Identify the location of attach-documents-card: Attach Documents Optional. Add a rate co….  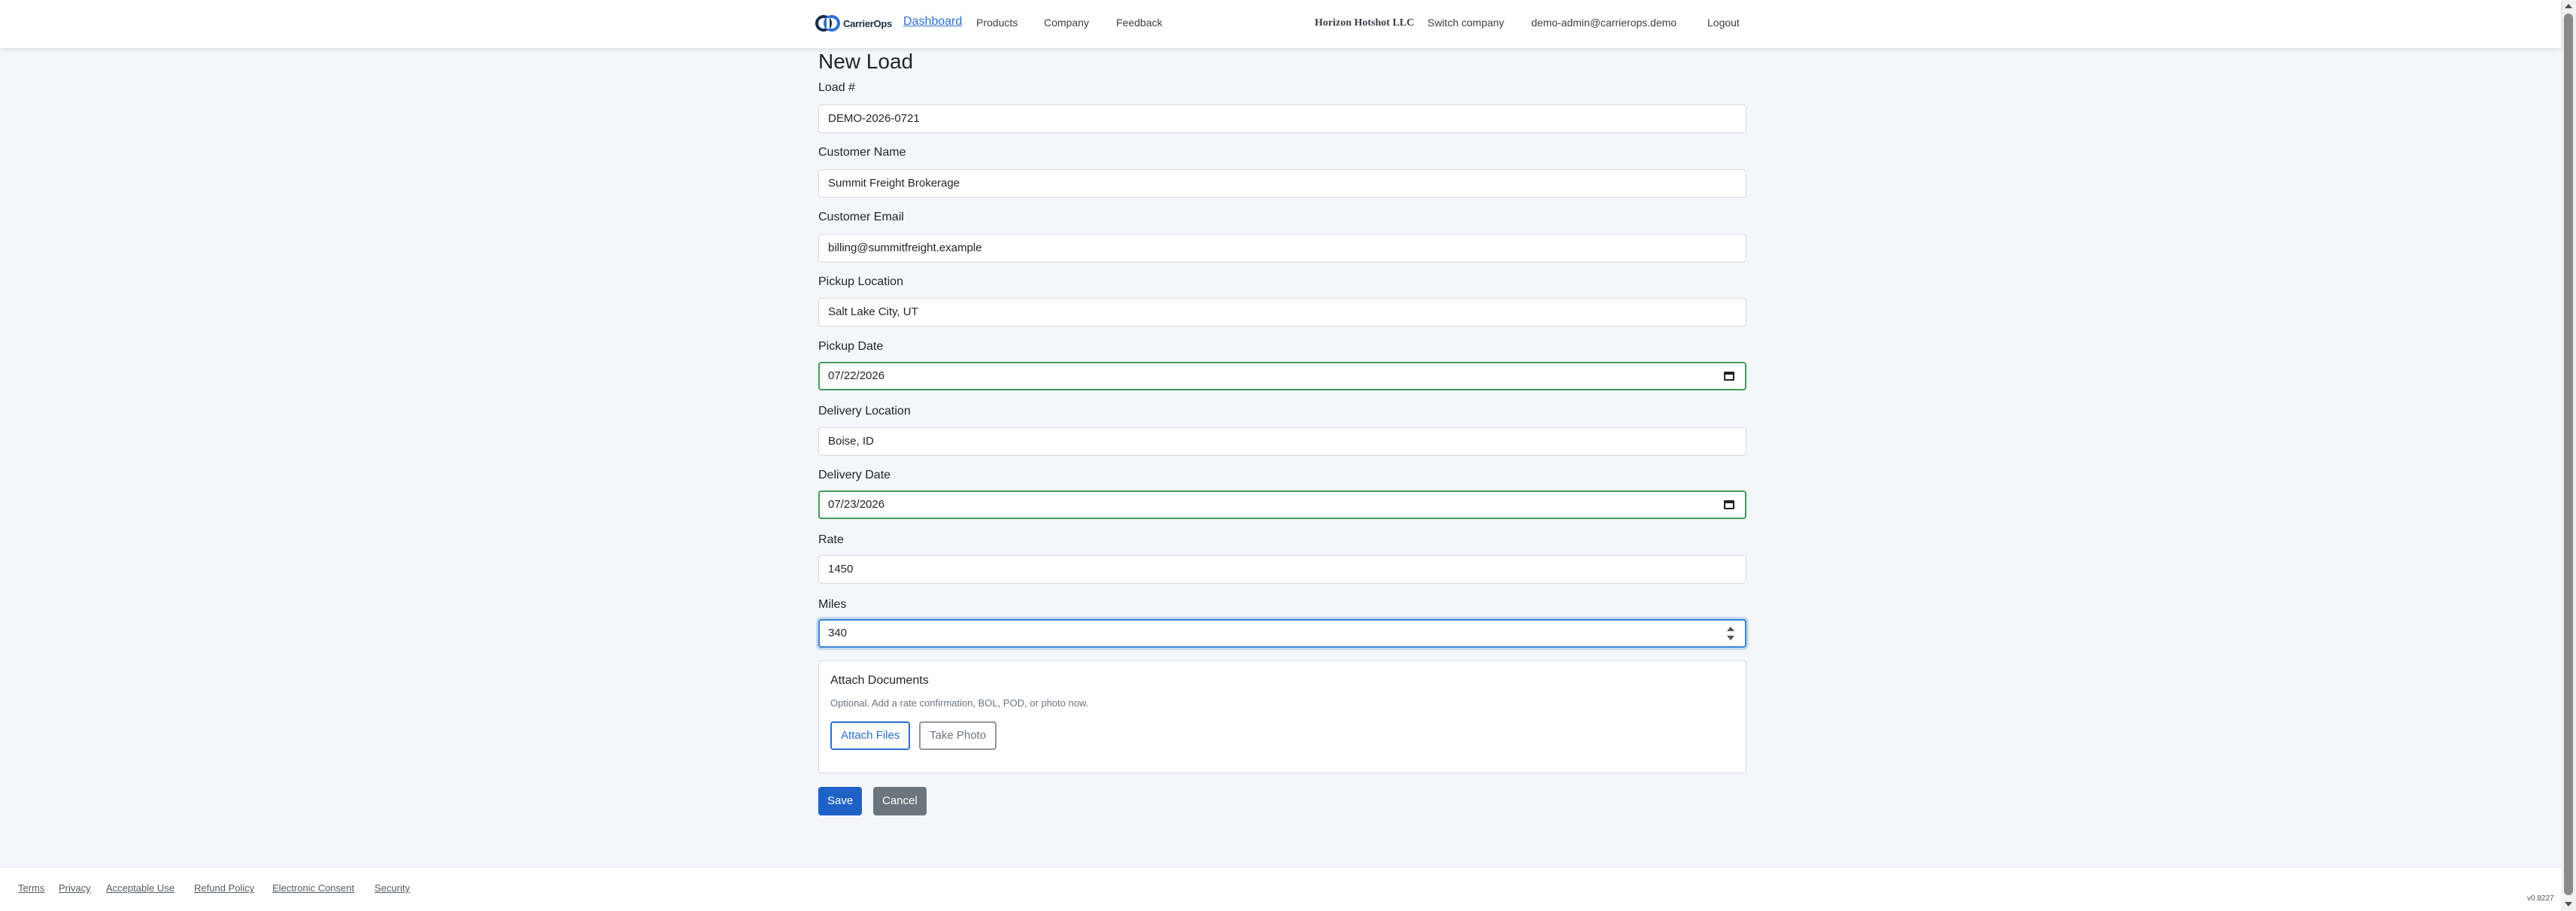
(1282, 717).